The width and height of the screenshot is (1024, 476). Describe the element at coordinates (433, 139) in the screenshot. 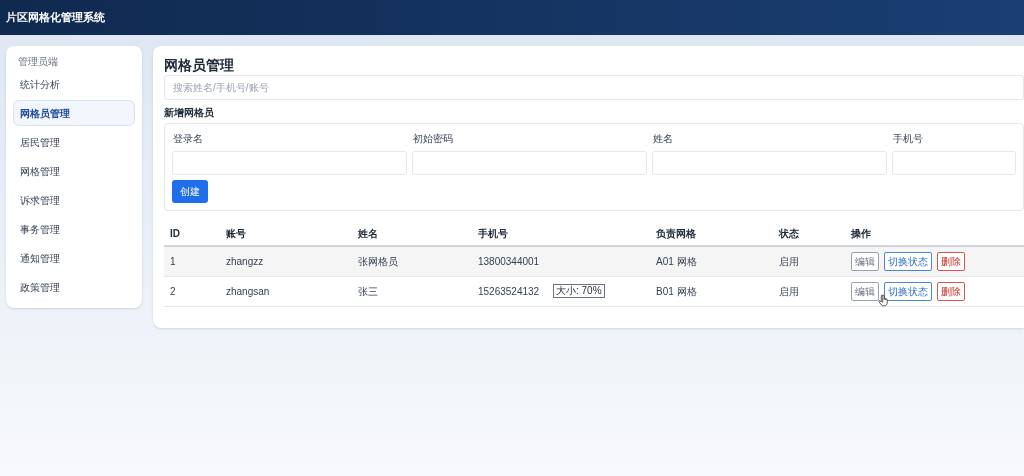

I see `field-label: 初始密码` at that location.